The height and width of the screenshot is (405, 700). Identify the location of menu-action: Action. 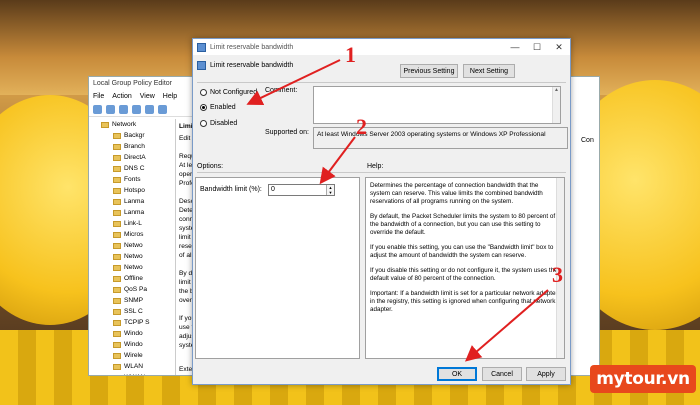
(121, 97).